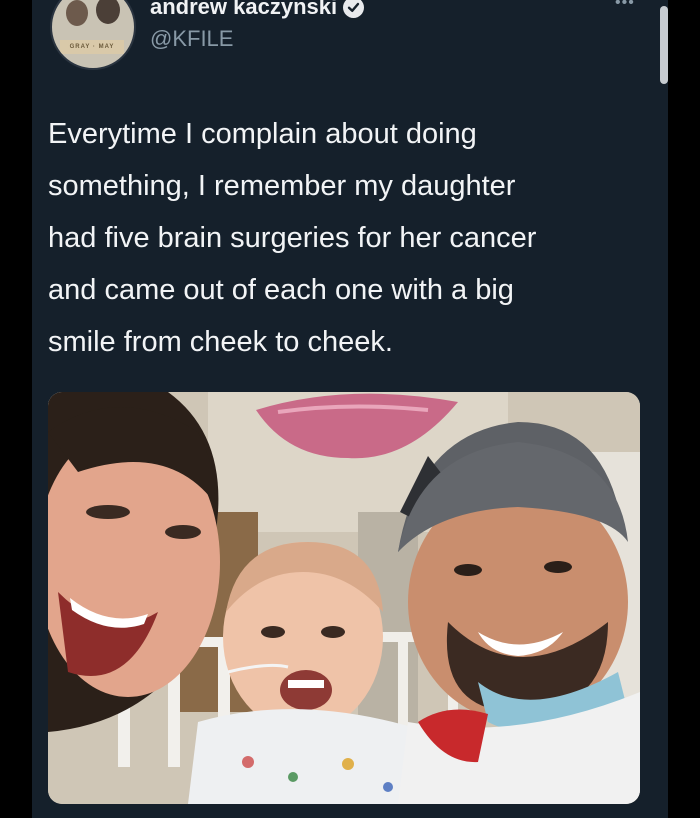 The width and height of the screenshot is (700, 818). What do you see at coordinates (282, 186) in the screenshot?
I see `tweet-text-line: something, I remember my daughter` at bounding box center [282, 186].